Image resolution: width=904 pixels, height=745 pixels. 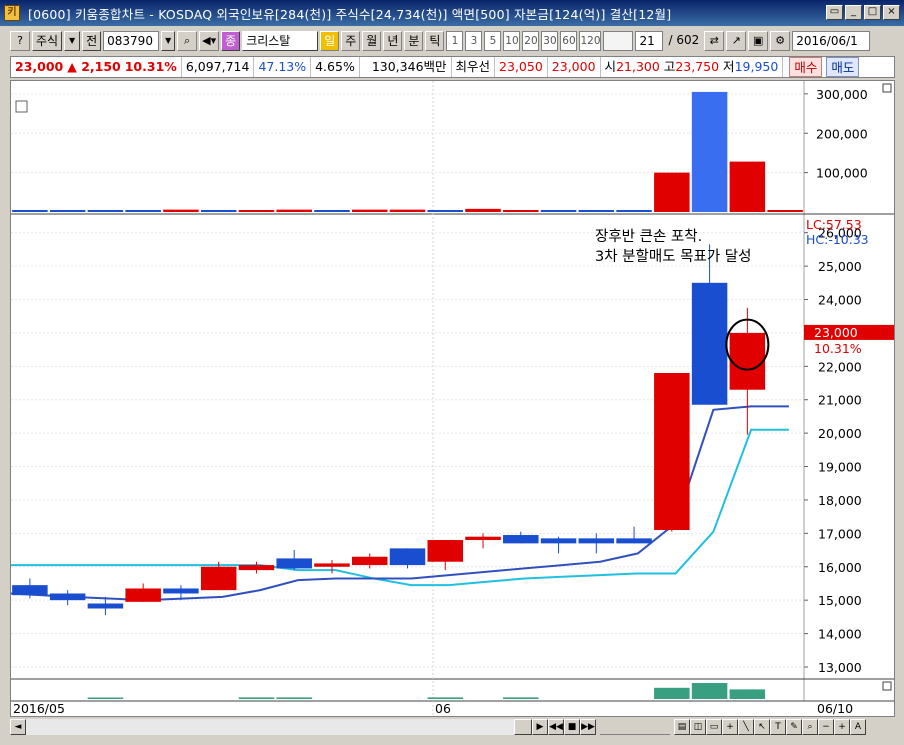 What do you see at coordinates (550, 41) in the screenshot?
I see `interval-30: 30` at bounding box center [550, 41].